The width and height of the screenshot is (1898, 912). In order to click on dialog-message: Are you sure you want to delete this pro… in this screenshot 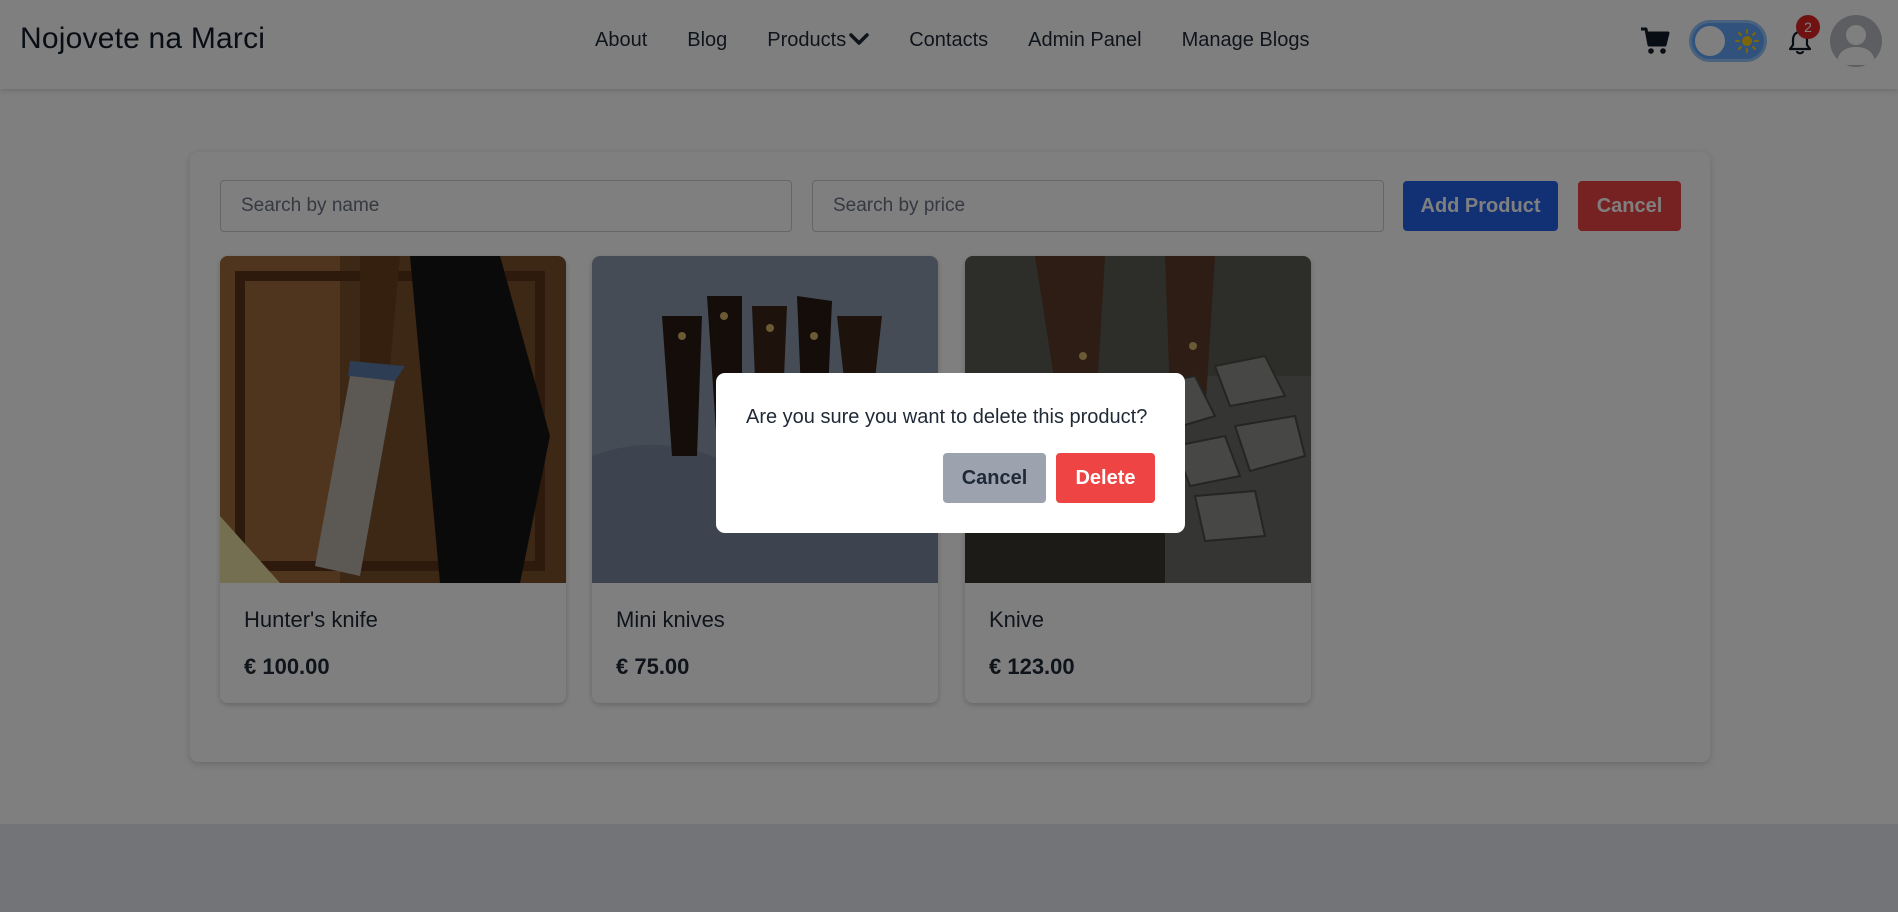, I will do `click(947, 417)`.